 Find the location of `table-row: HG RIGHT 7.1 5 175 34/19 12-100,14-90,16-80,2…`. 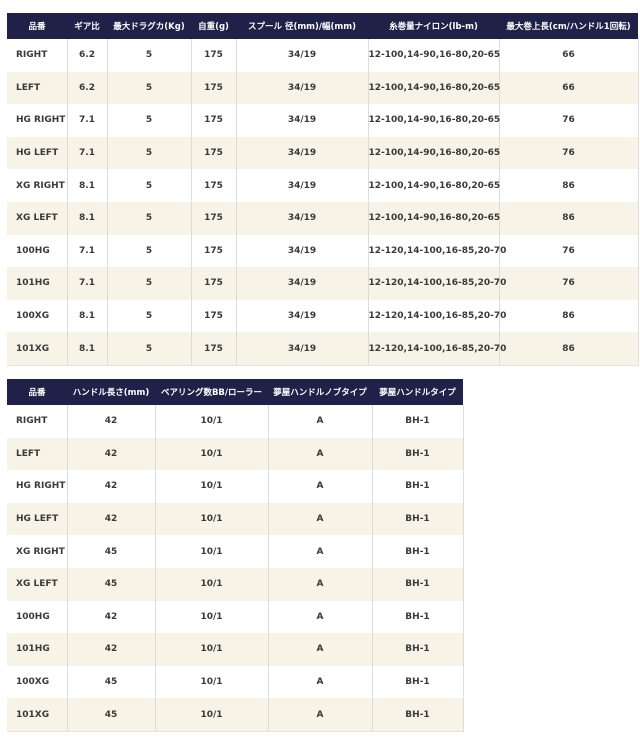

table-row: HG RIGHT 7.1 5 175 34/19 12-100,14-90,16-80,2… is located at coordinates (323, 120).